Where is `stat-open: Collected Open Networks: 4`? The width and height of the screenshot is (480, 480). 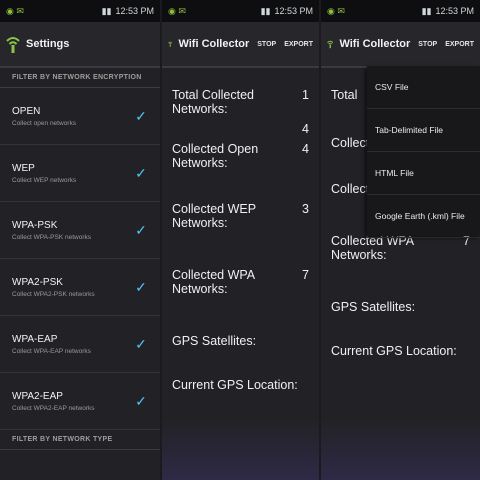
stat-open: Collected Open Networks: 4 is located at coordinates (240, 156).